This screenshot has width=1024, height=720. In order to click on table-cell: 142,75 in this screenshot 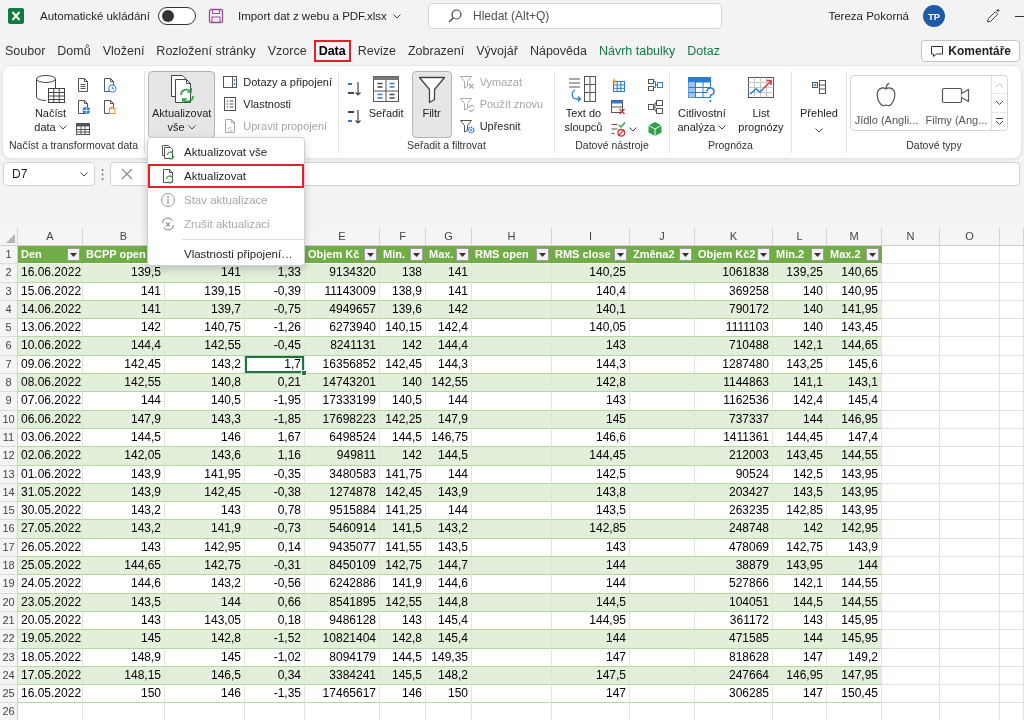, I will do `click(403, 566)`.